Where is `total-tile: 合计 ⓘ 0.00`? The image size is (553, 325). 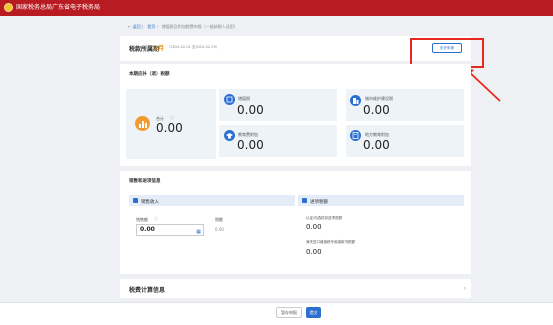 total-tile: 合计 ⓘ 0.00 is located at coordinates (171, 124).